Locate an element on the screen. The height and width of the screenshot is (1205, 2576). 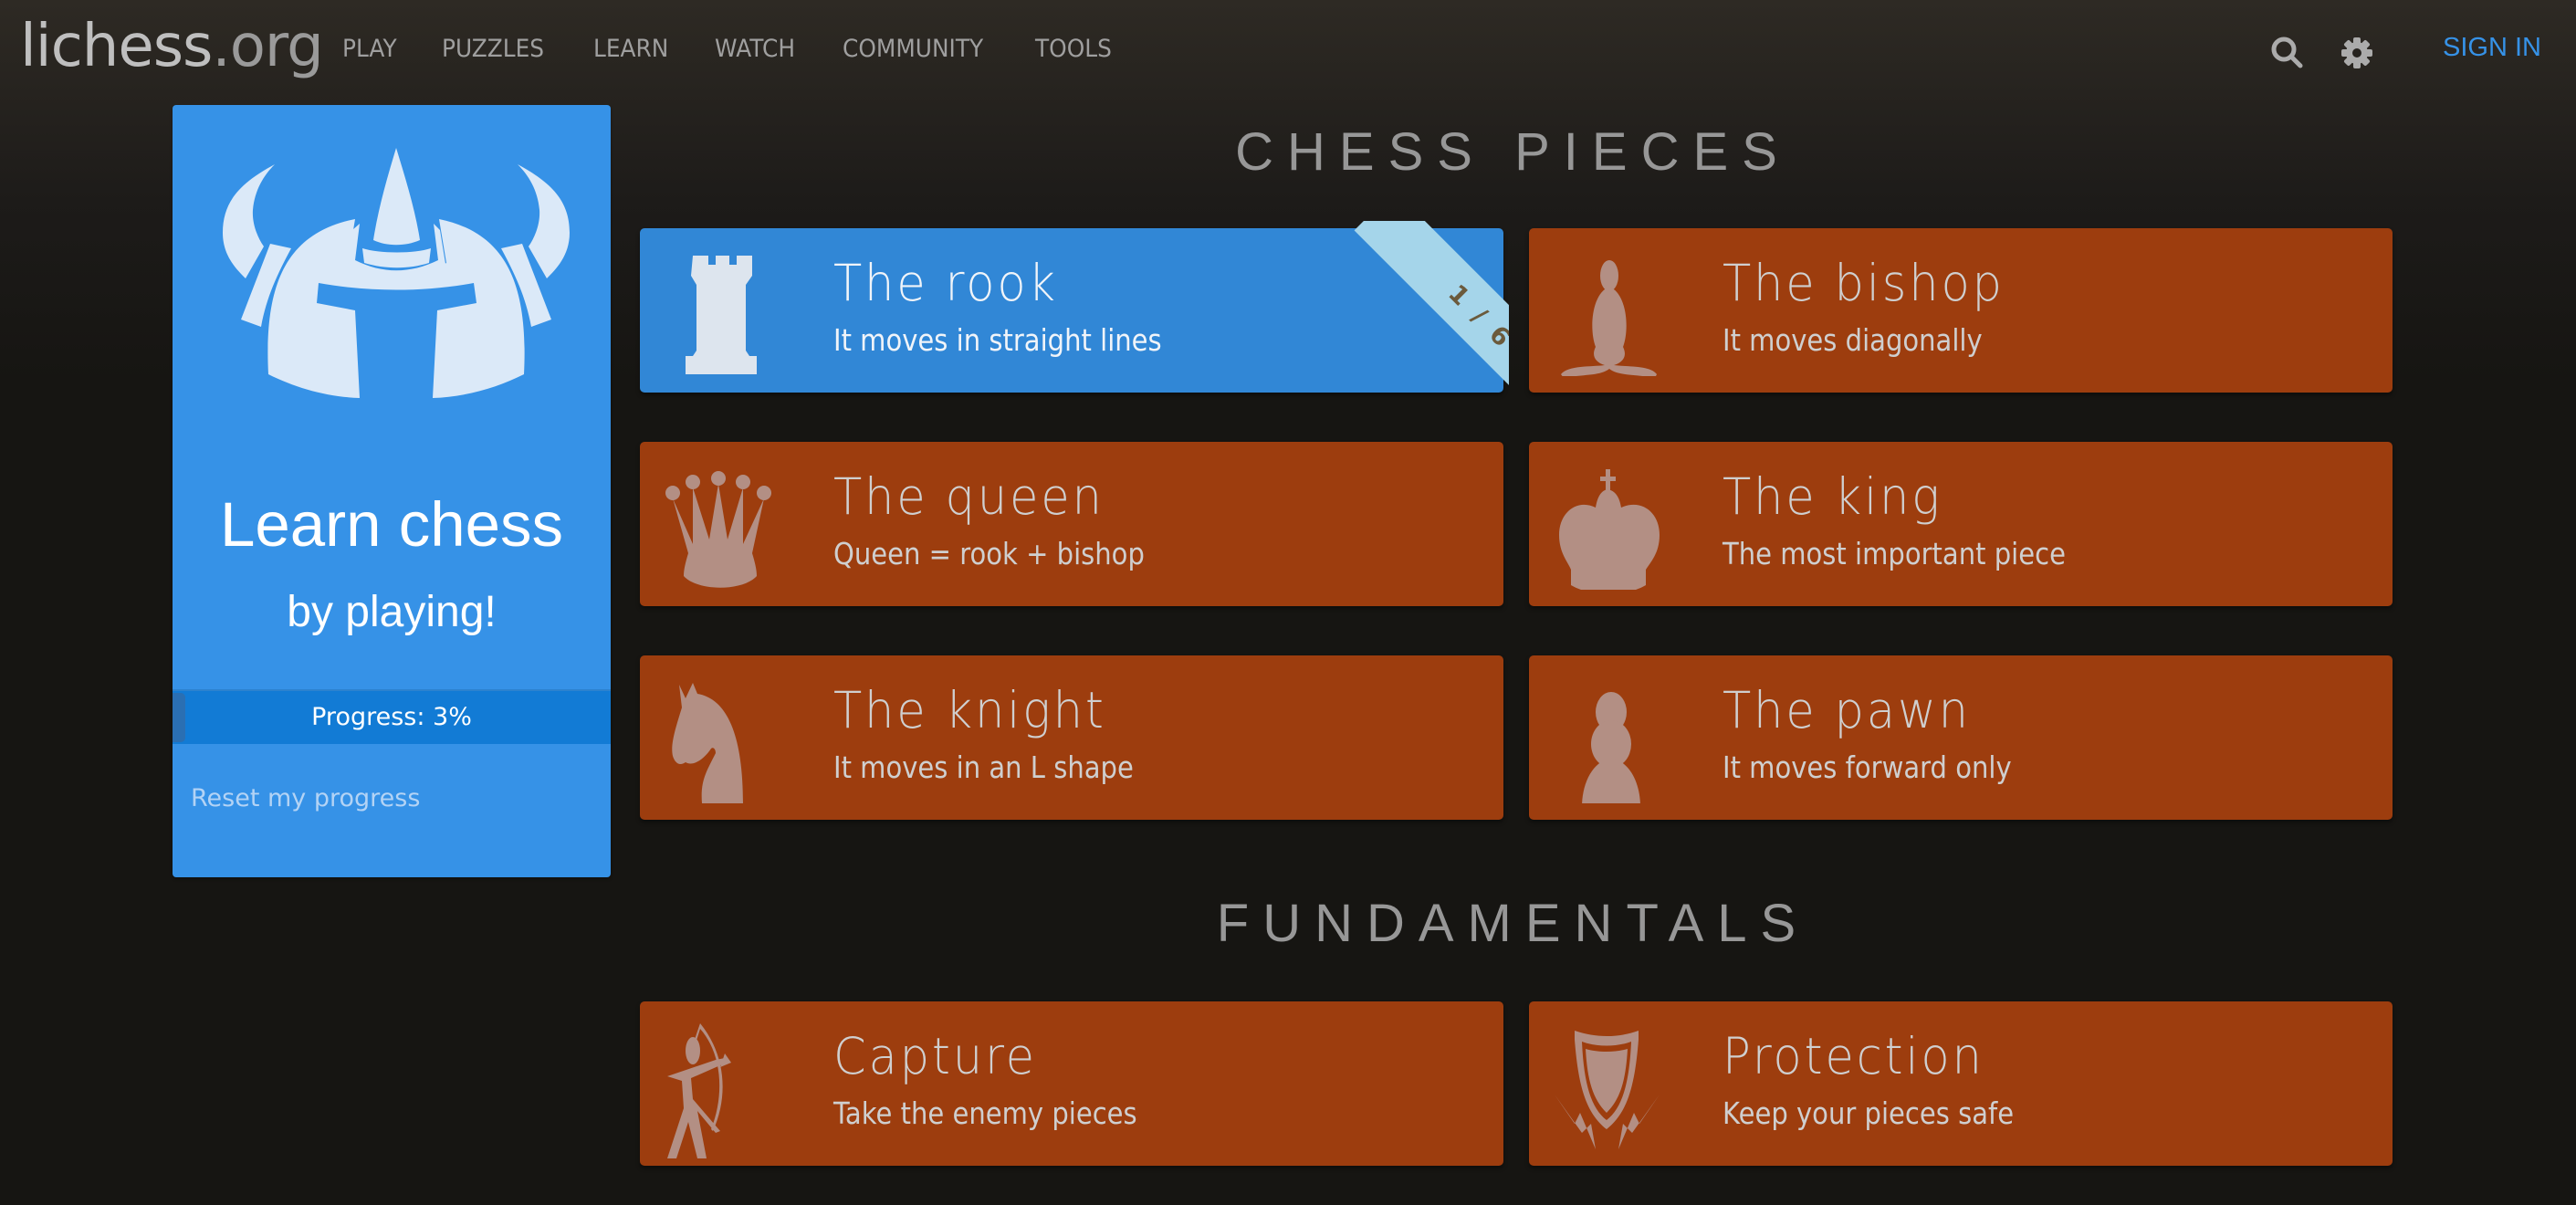
logo-tld: .org is located at coordinates (267, 46).